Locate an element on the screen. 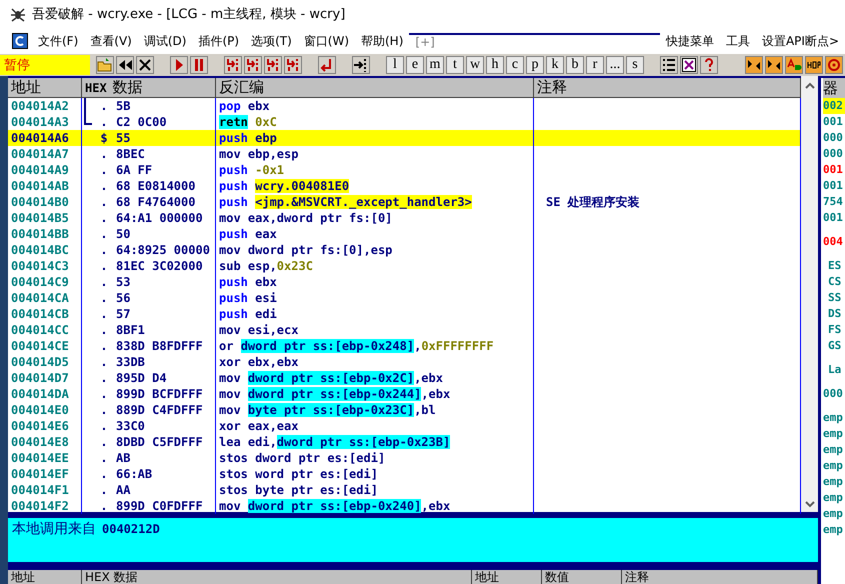  trace-over-icon is located at coordinates (293, 65).